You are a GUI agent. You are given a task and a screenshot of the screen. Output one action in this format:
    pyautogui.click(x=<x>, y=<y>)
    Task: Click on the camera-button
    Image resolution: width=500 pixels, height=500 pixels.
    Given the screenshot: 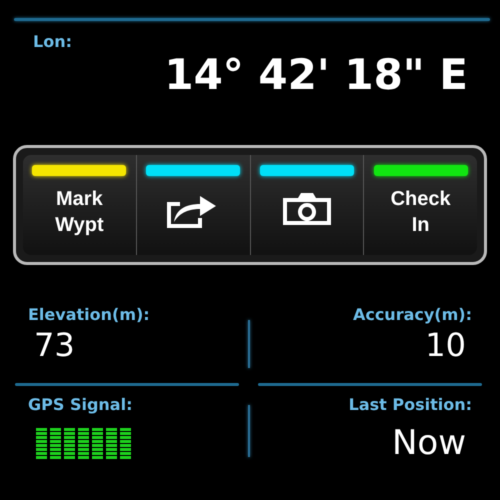 What is the action you would take?
    pyautogui.click(x=307, y=205)
    